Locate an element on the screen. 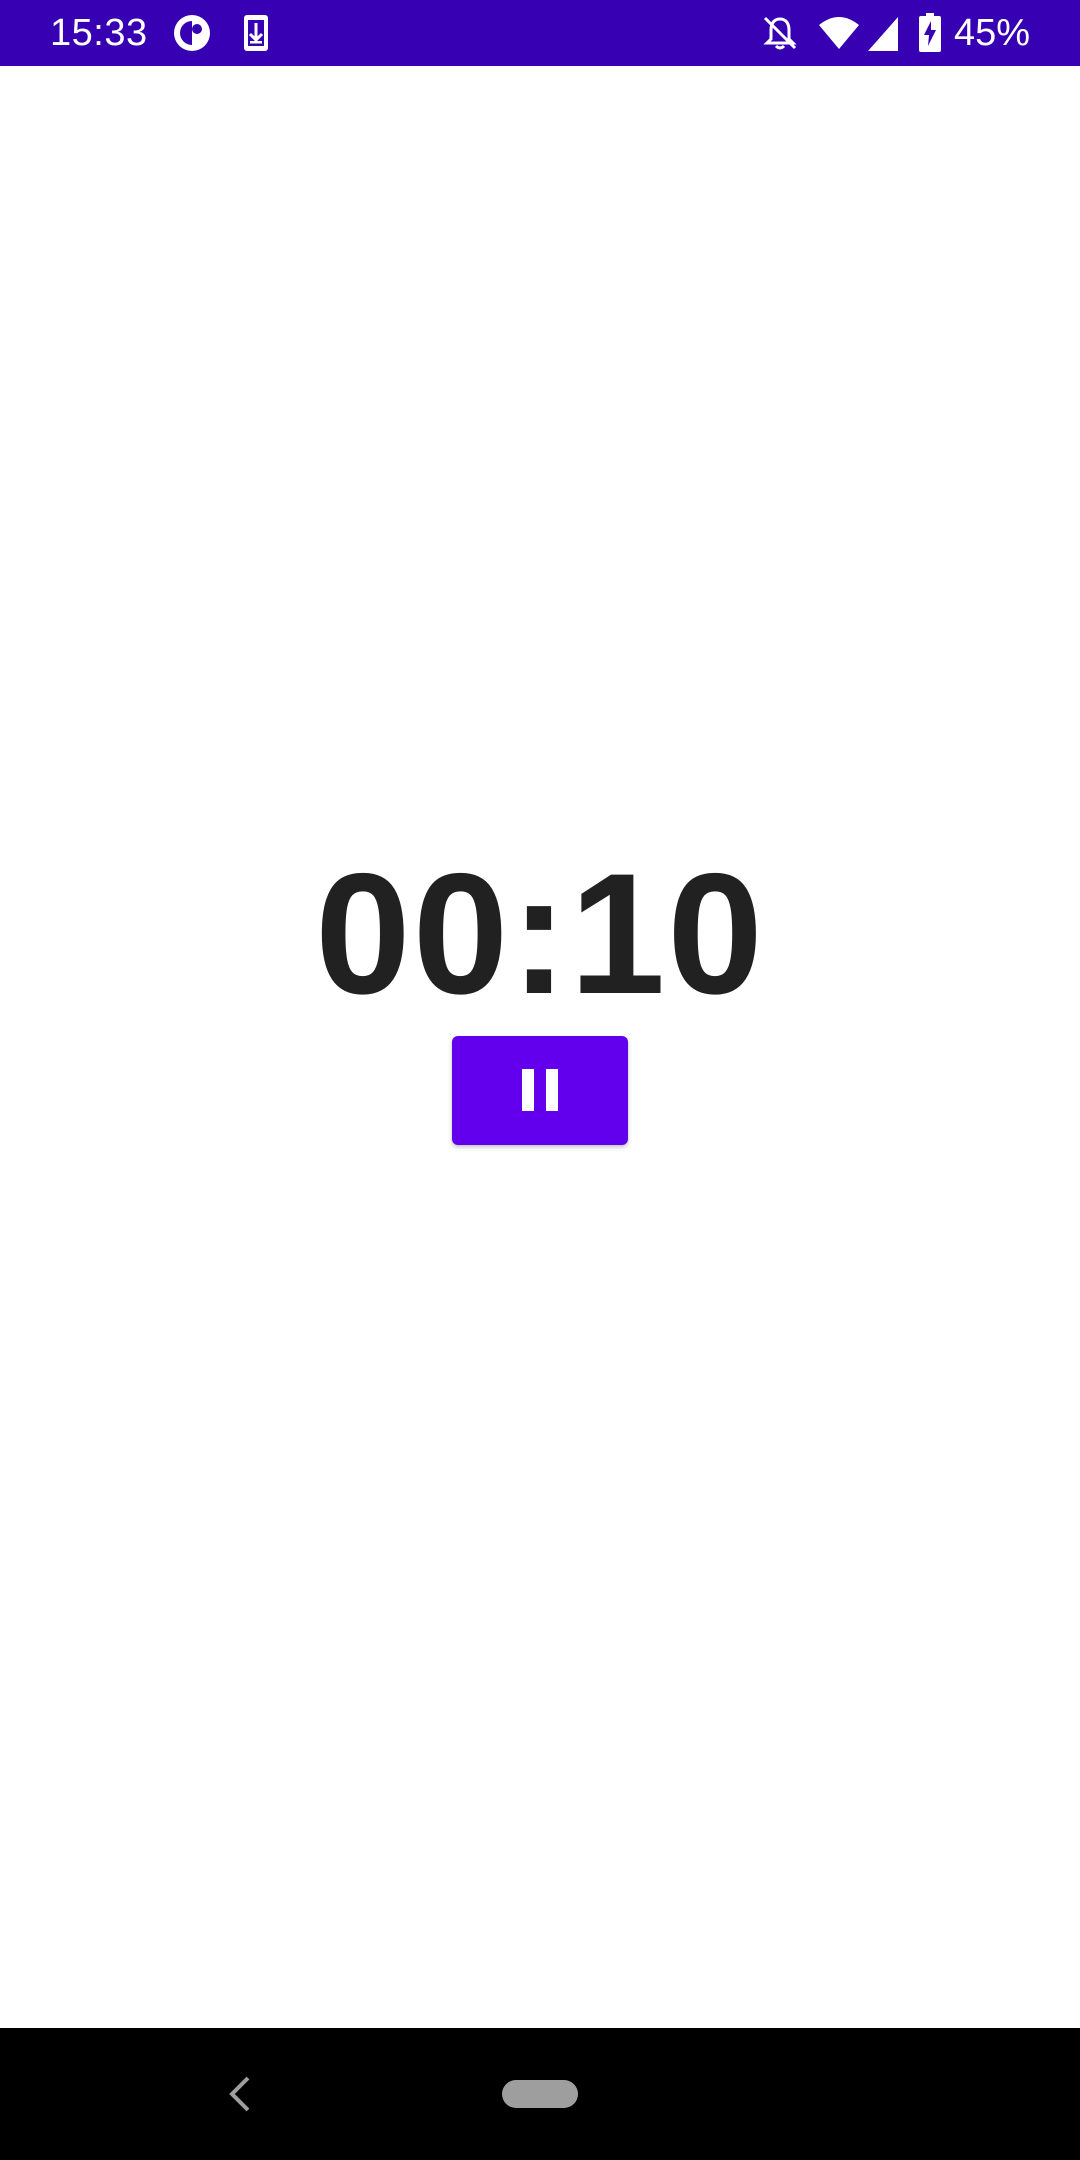  battery-charging-icon is located at coordinates (930, 33).